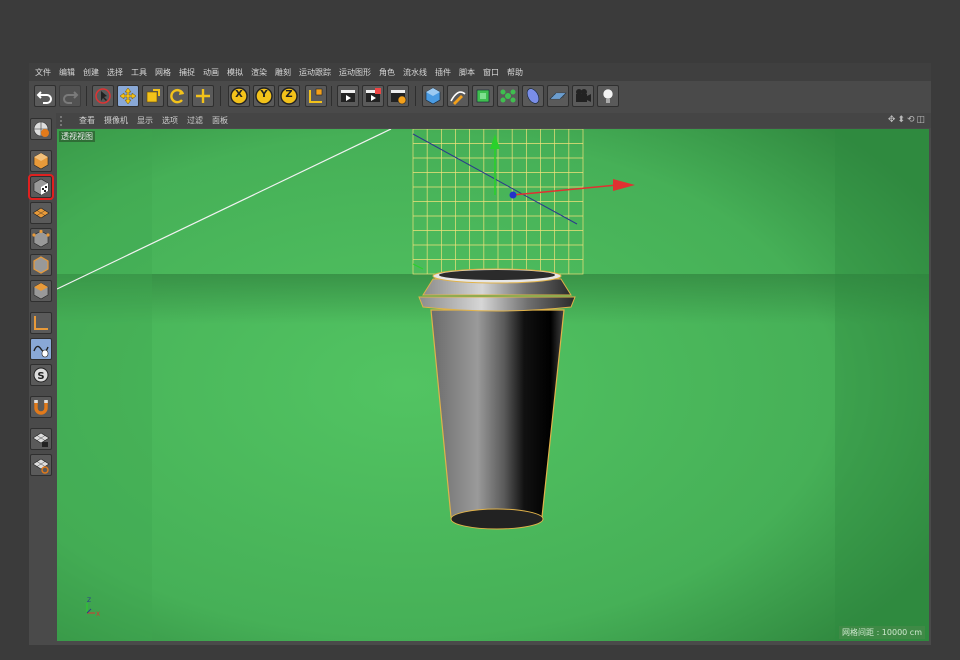  What do you see at coordinates (91, 72) in the screenshot?
I see `menu-item-2: 创建` at bounding box center [91, 72].